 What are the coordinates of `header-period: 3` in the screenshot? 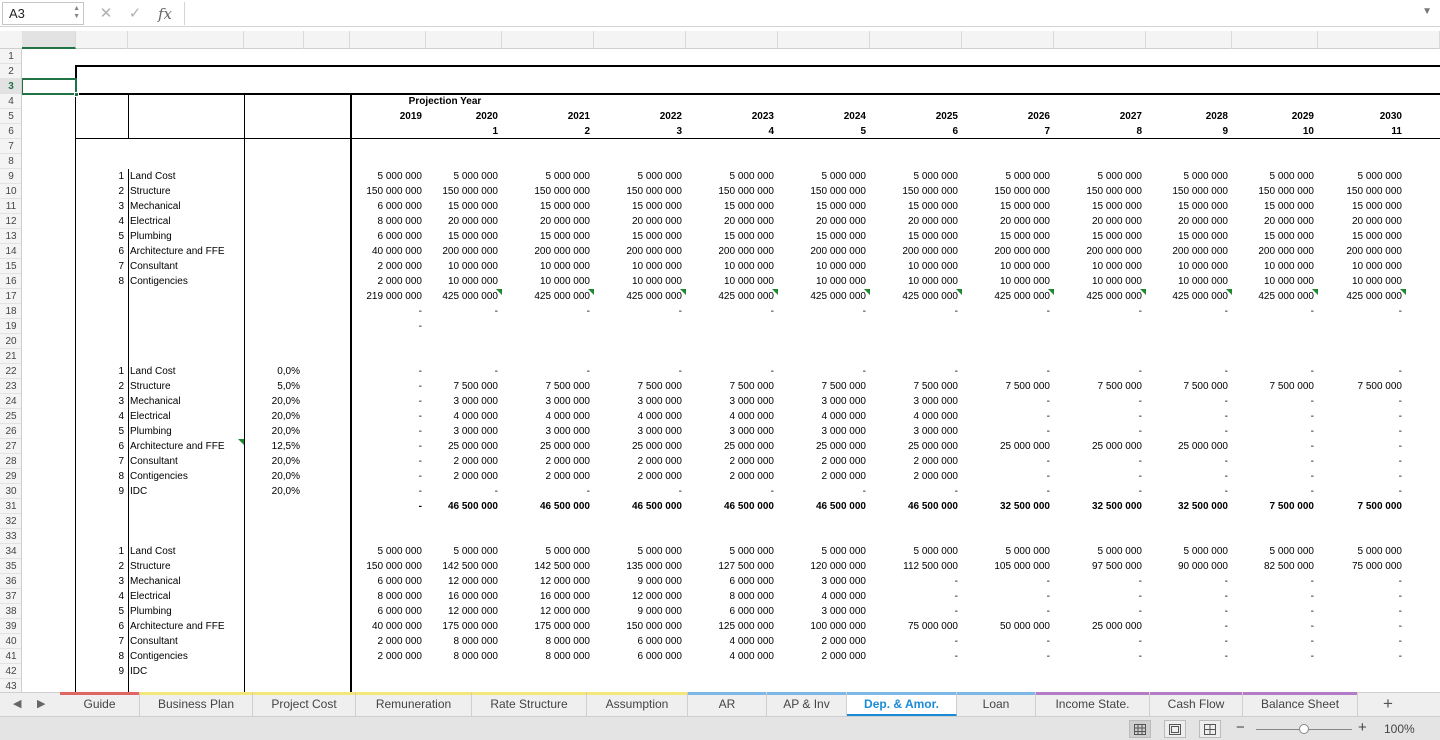 It's located at (679, 131).